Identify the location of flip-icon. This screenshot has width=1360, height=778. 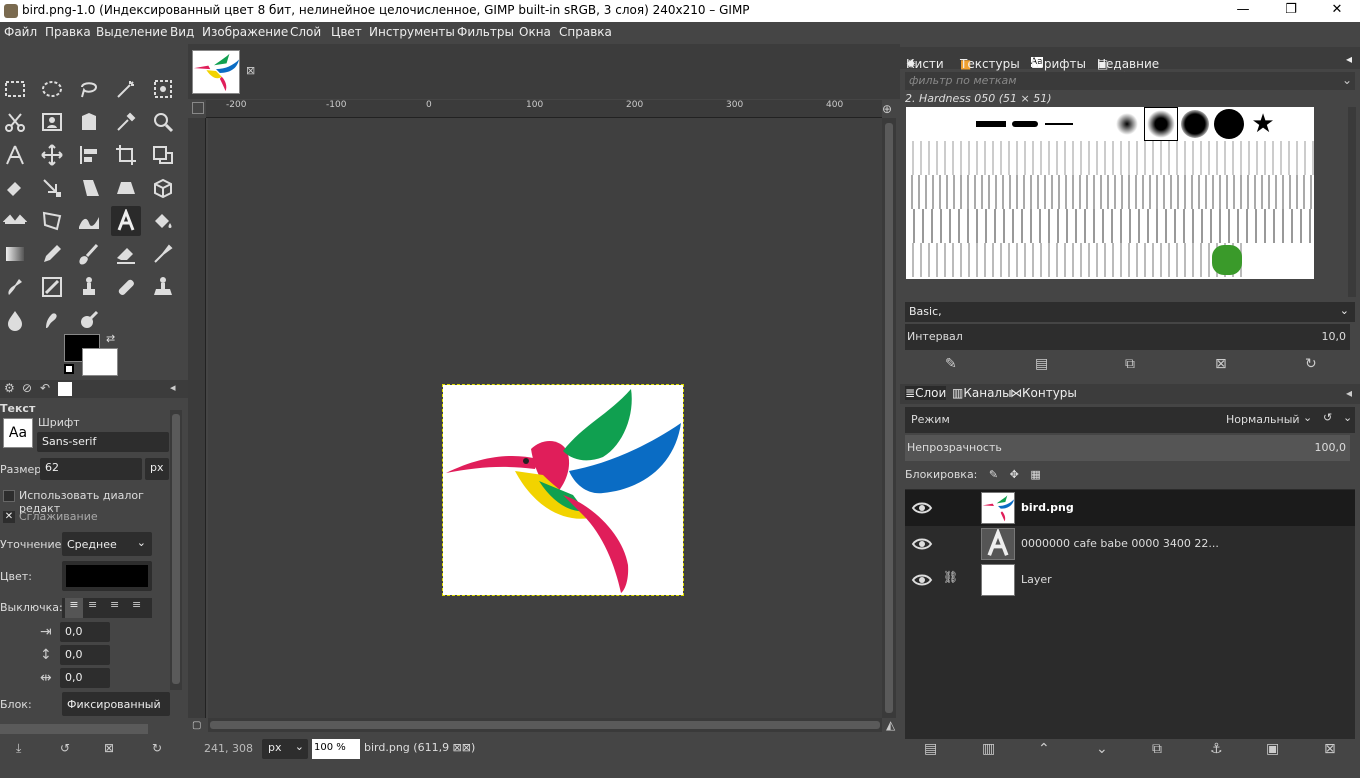
(15, 221).